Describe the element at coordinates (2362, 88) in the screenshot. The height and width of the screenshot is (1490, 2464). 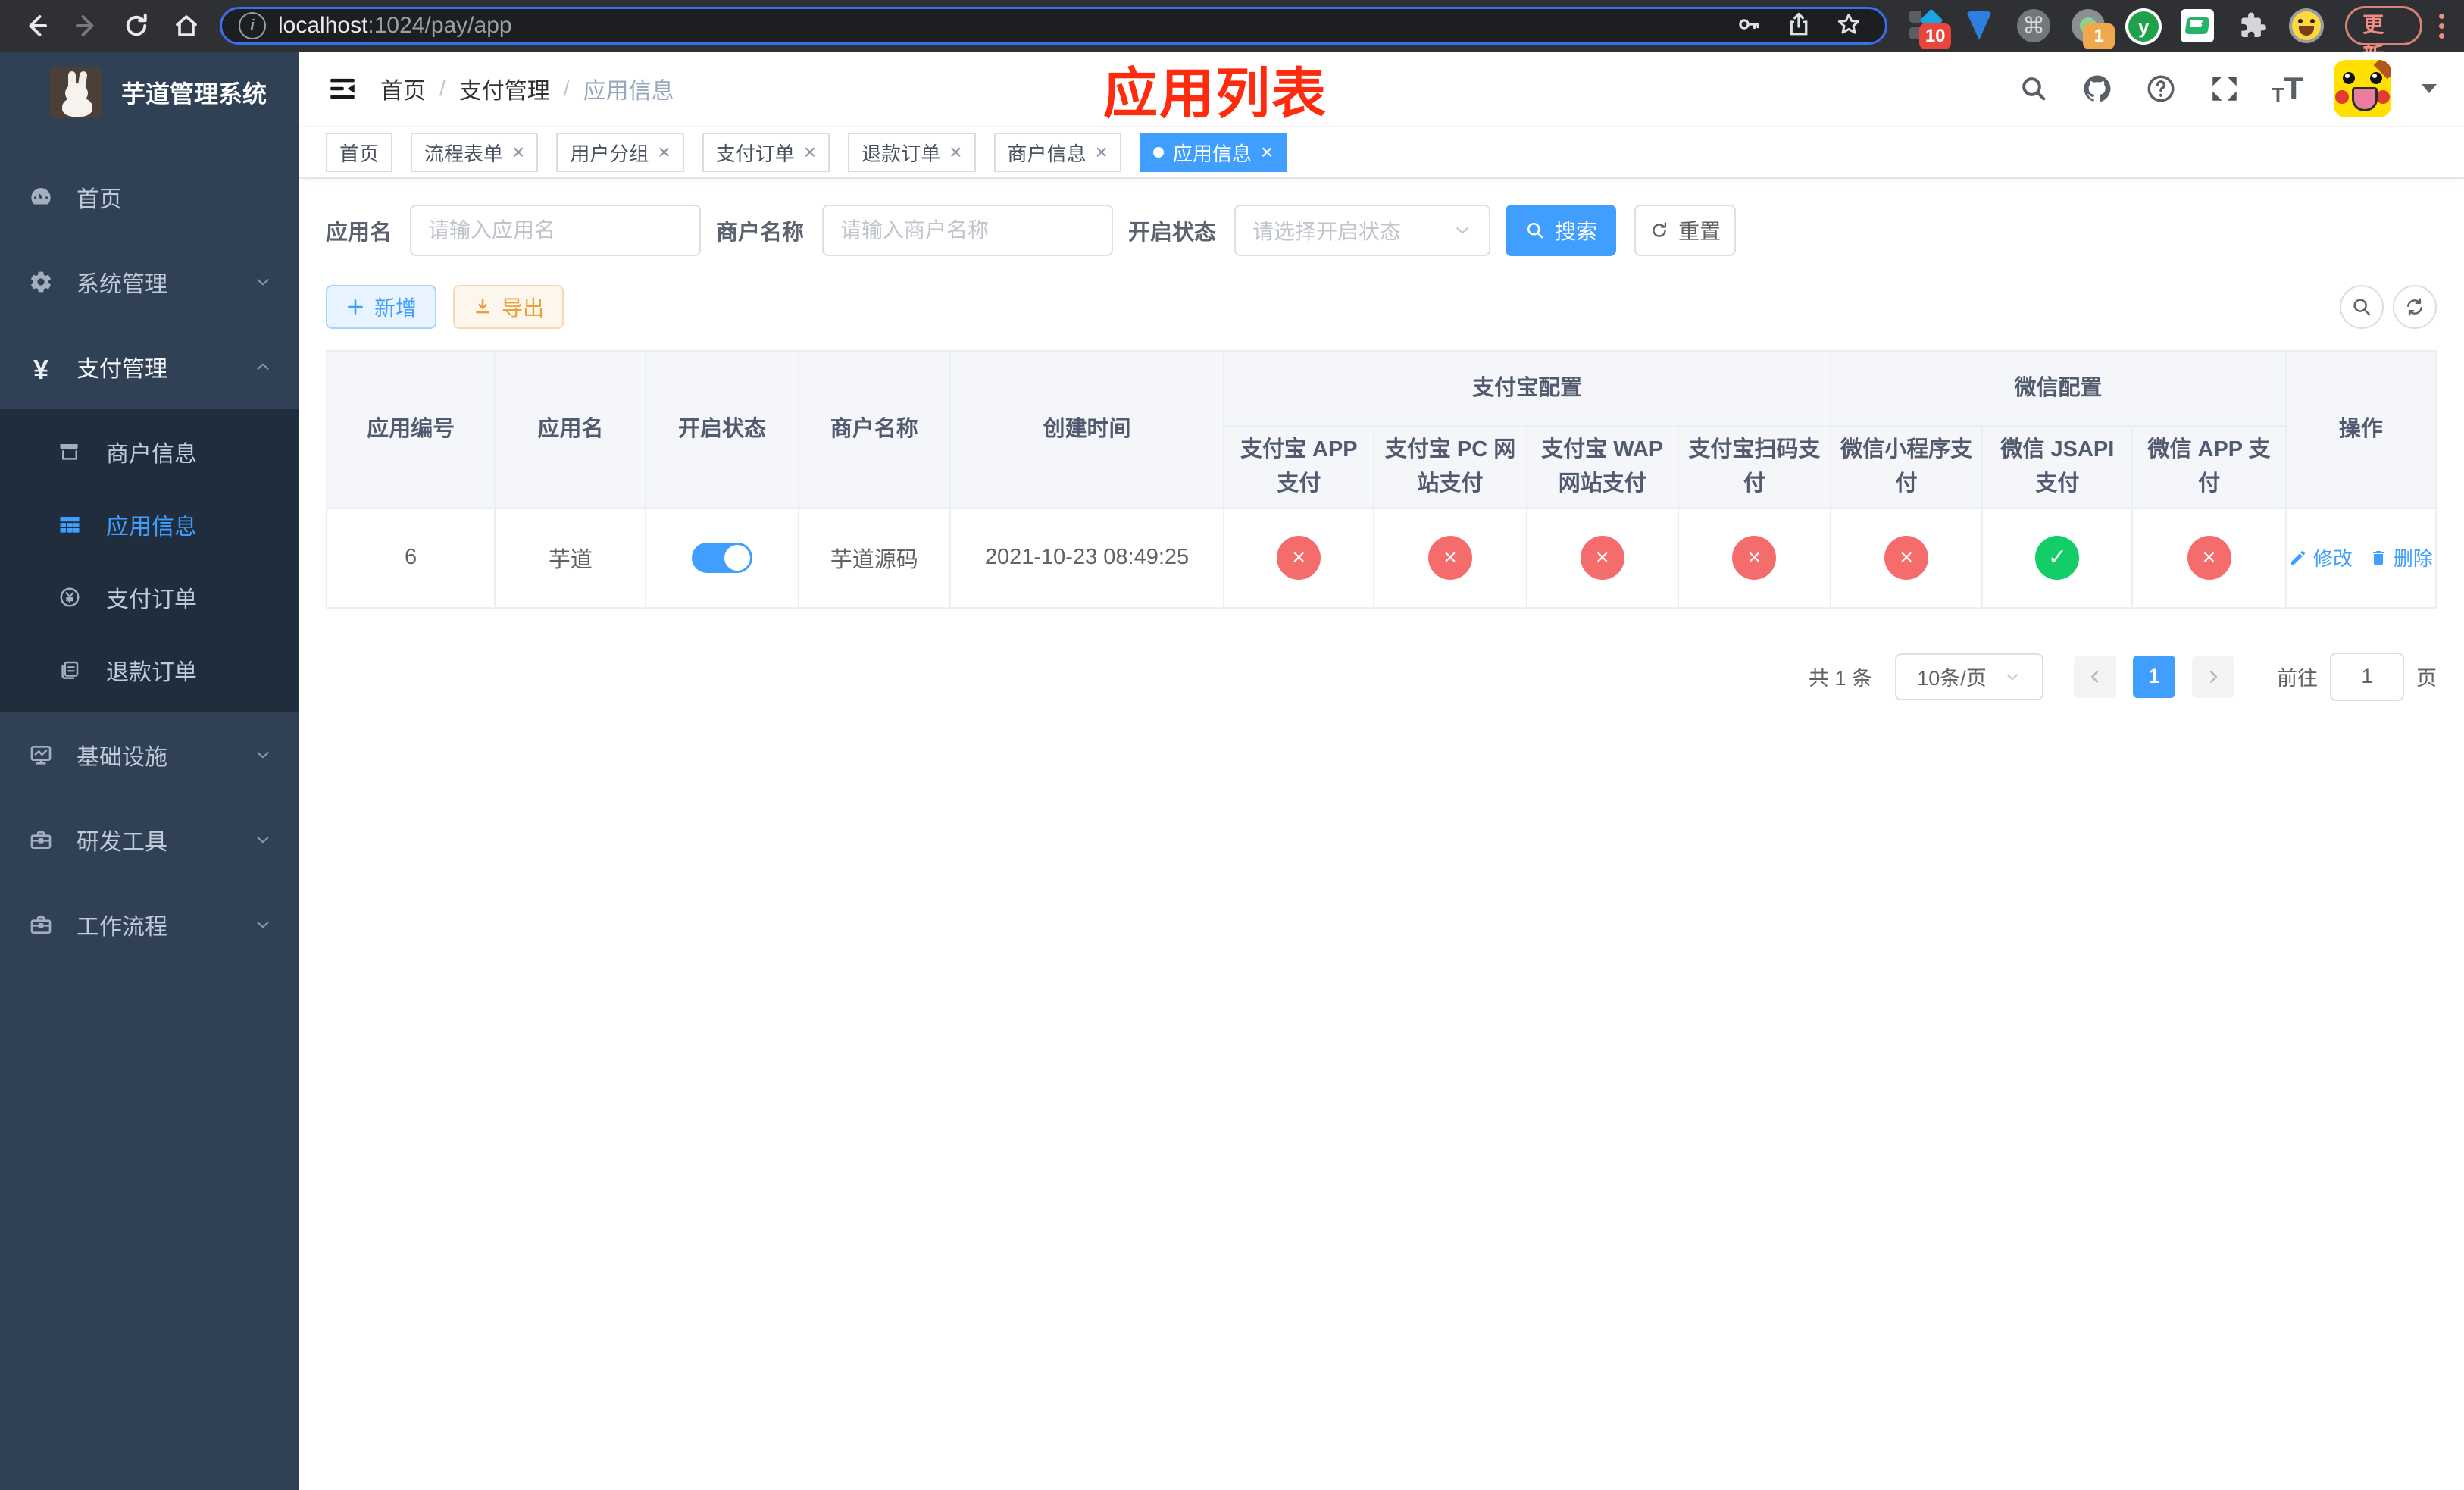
I see `avatar` at that location.